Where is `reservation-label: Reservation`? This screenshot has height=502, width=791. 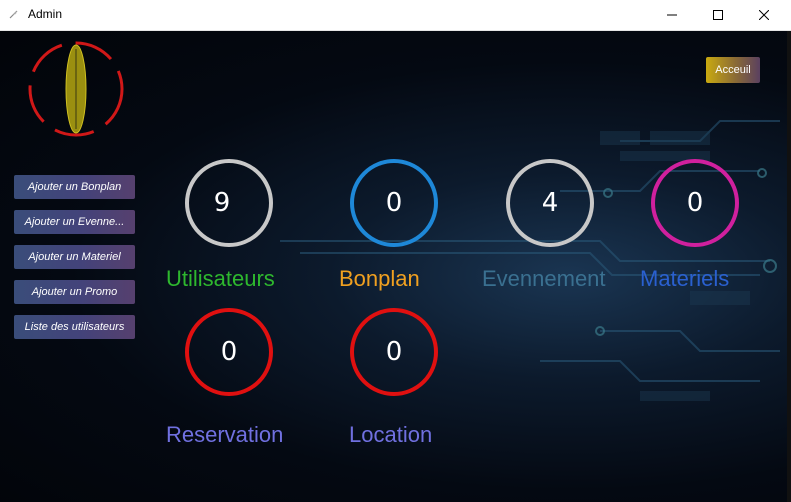
reservation-label: Reservation is located at coordinates (225, 434).